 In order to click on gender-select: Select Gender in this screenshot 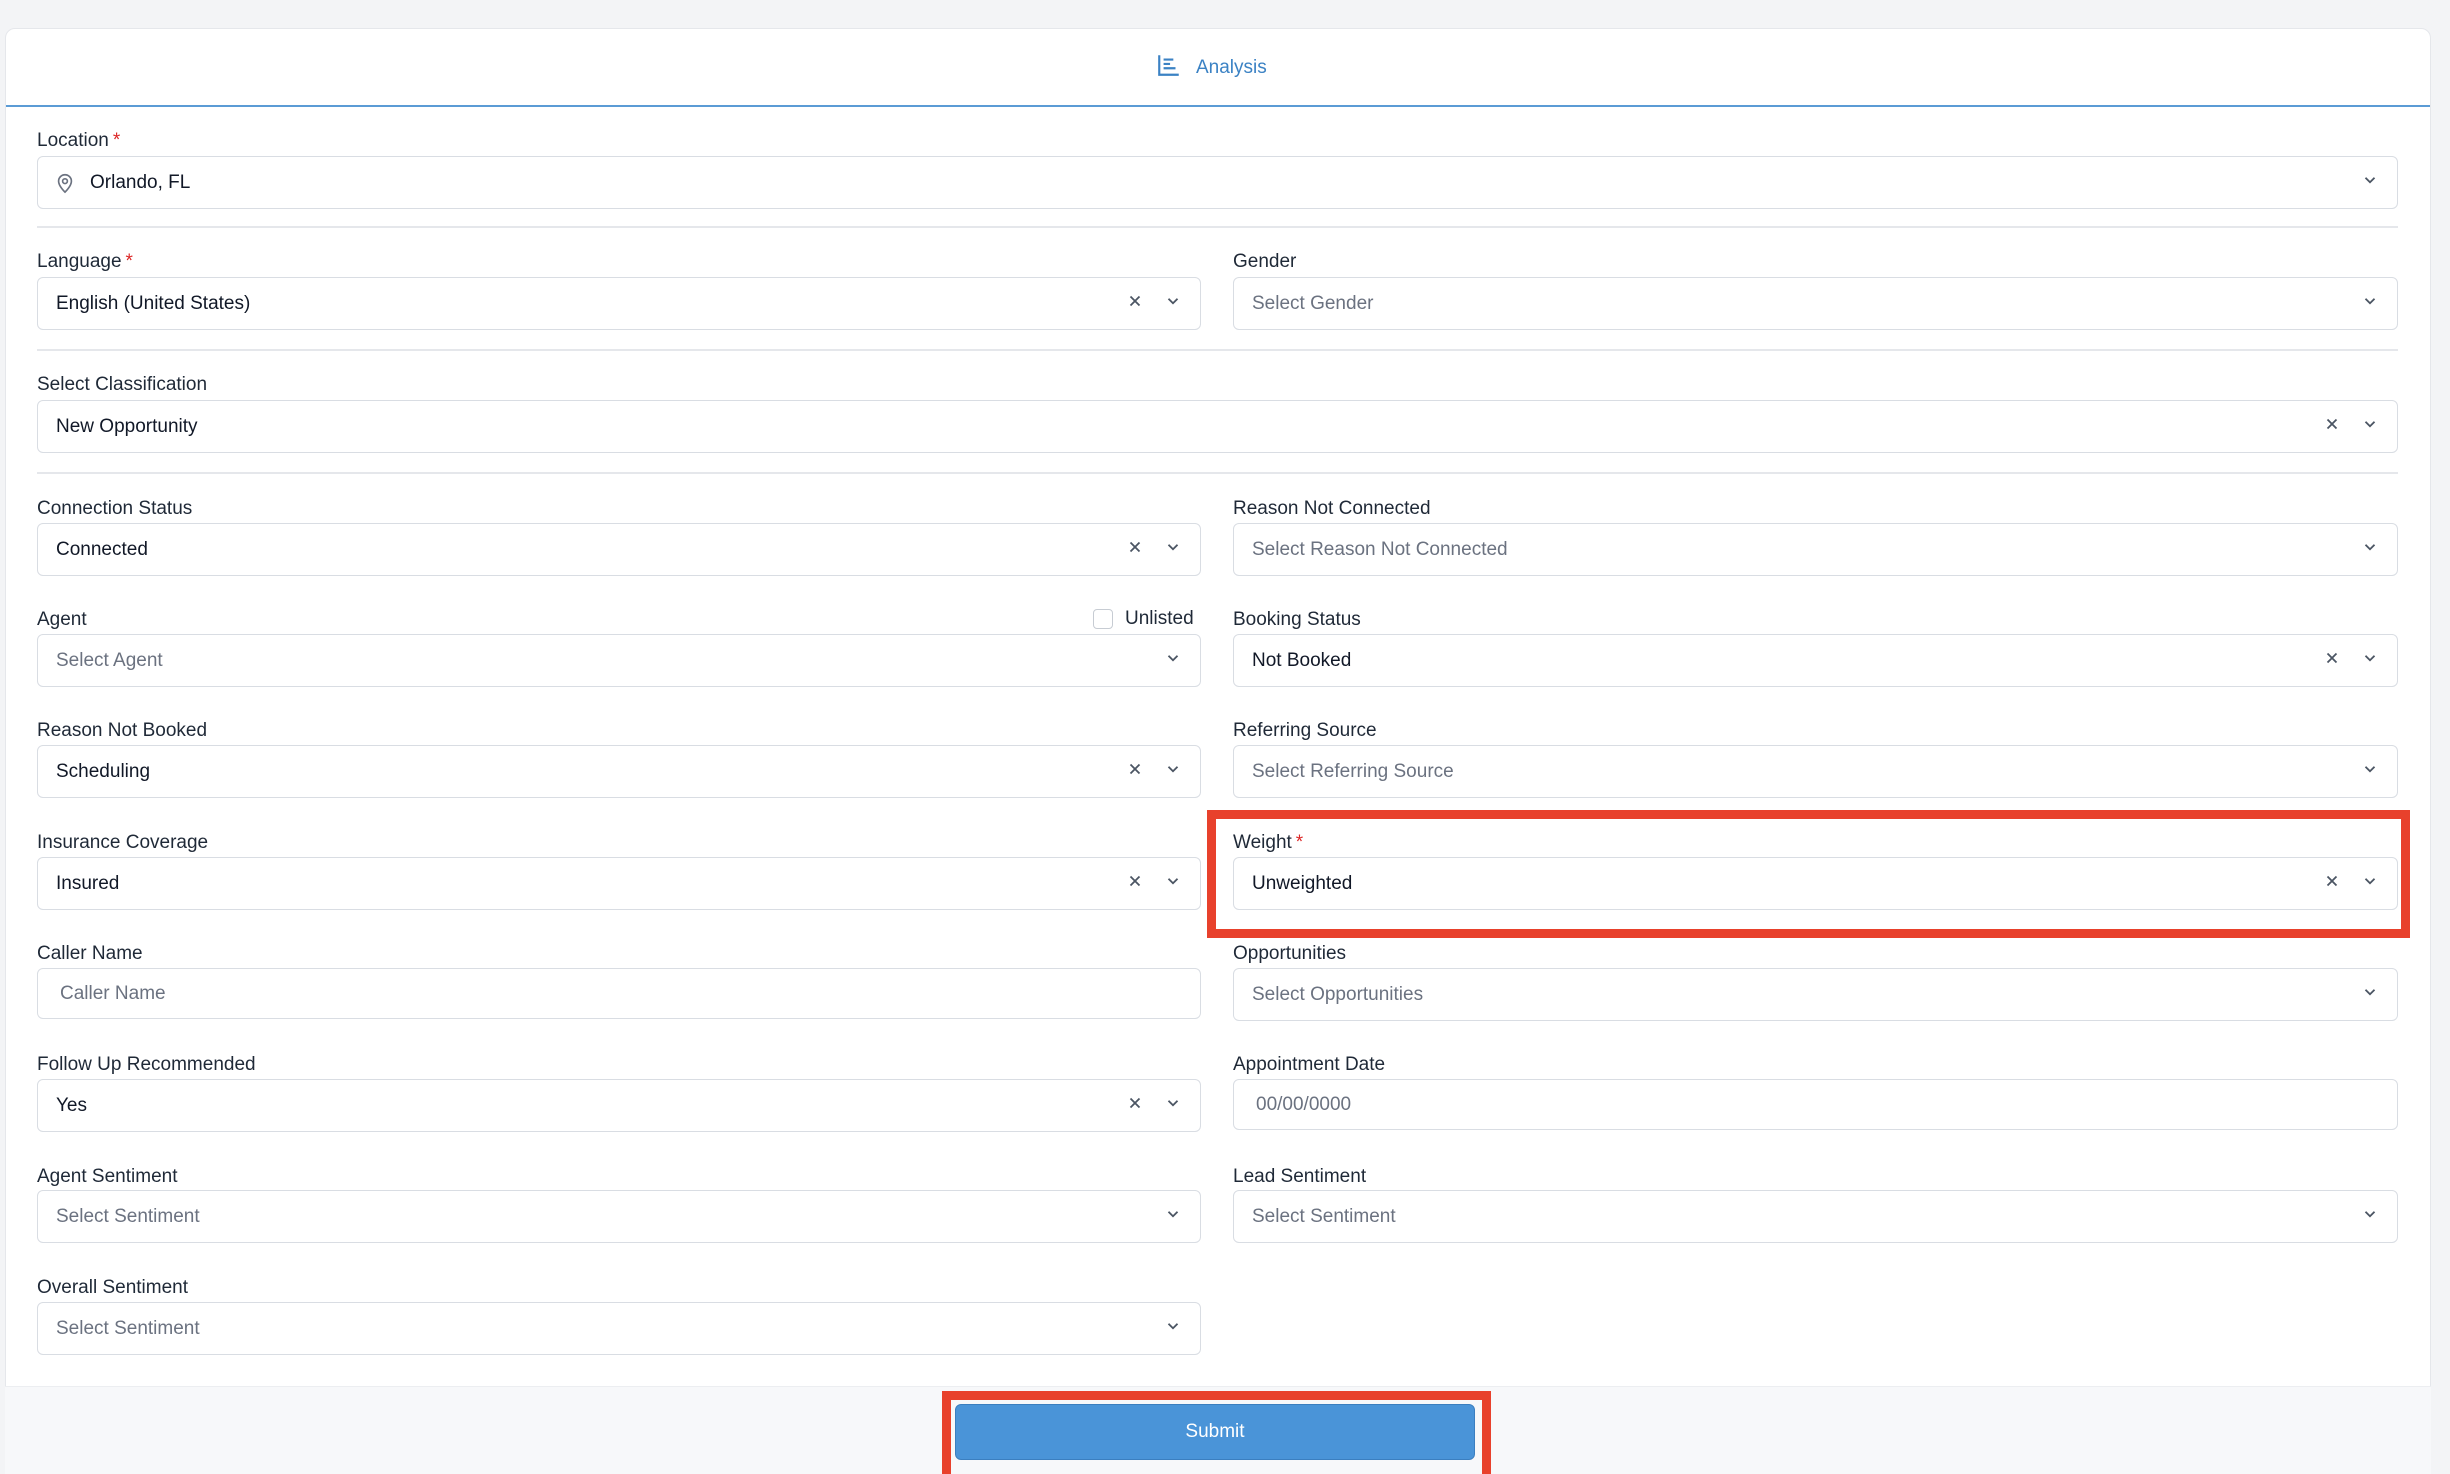, I will do `click(1815, 303)`.